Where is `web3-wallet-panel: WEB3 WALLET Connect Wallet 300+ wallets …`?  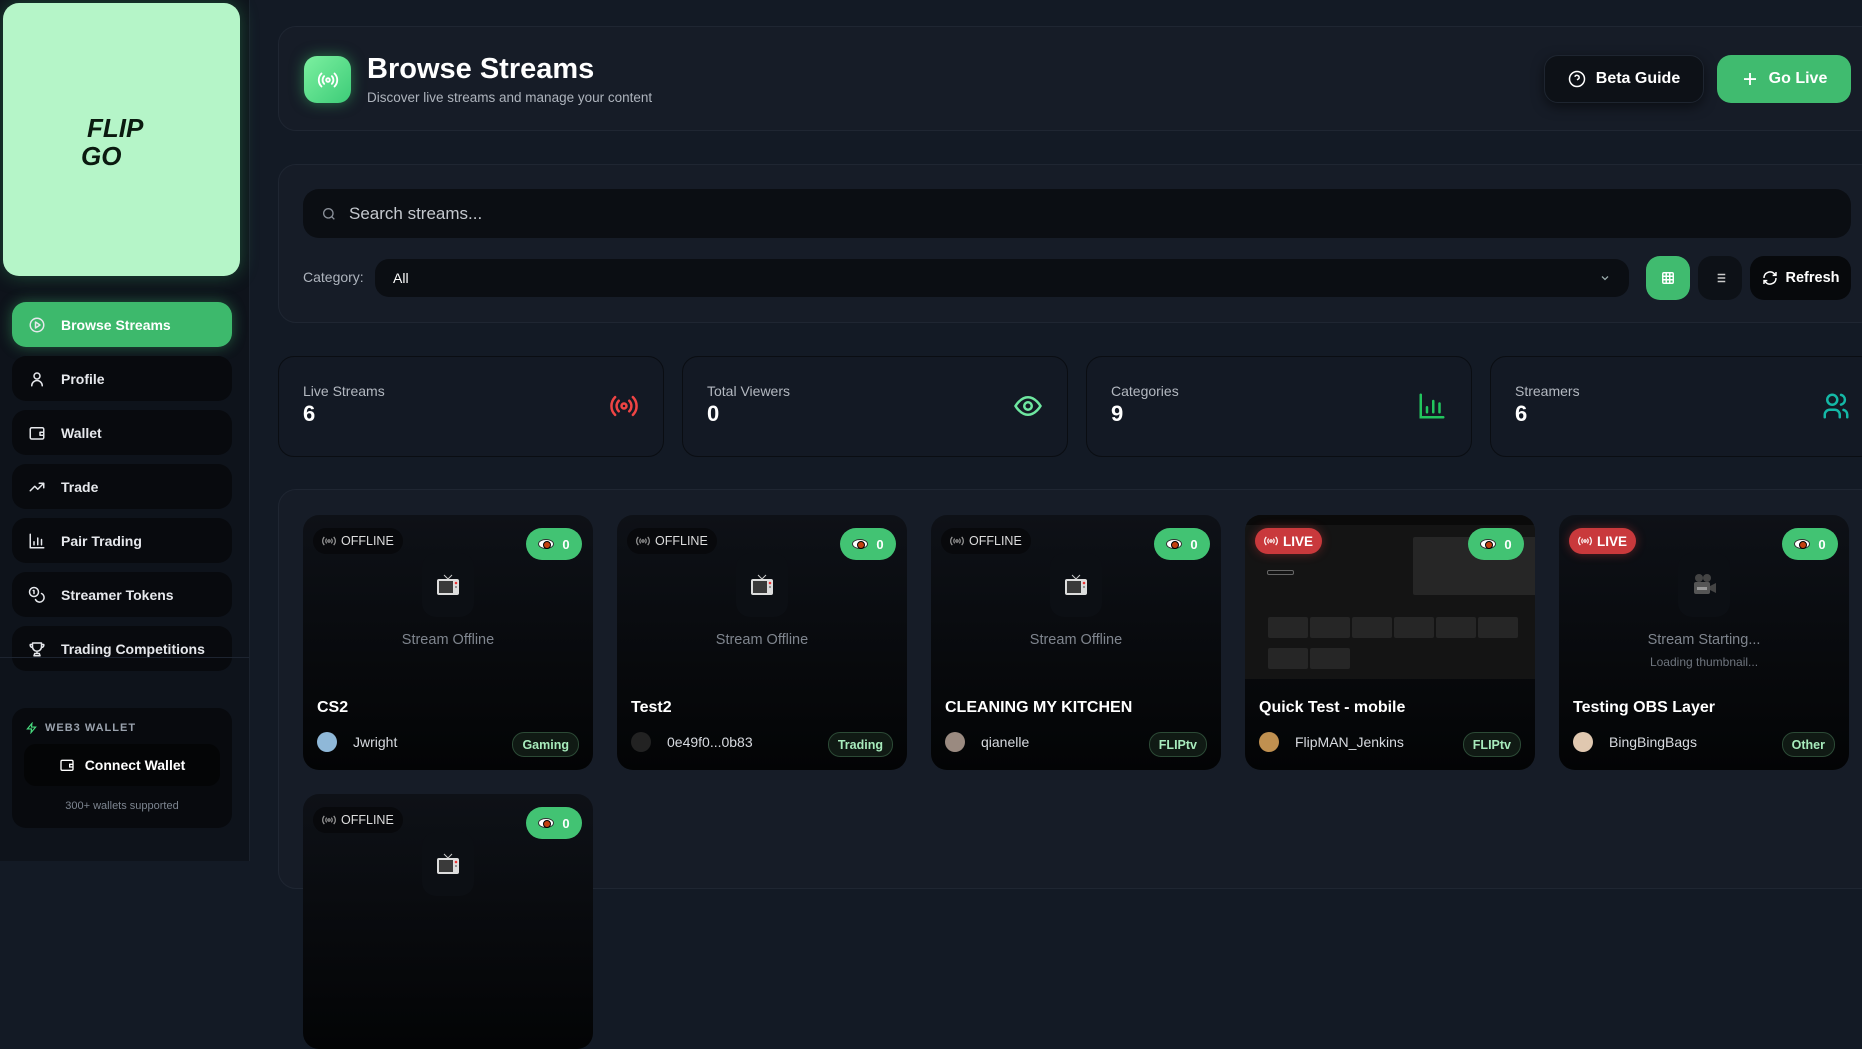 web3-wallet-panel: WEB3 WALLET Connect Wallet 300+ wallets … is located at coordinates (122, 768).